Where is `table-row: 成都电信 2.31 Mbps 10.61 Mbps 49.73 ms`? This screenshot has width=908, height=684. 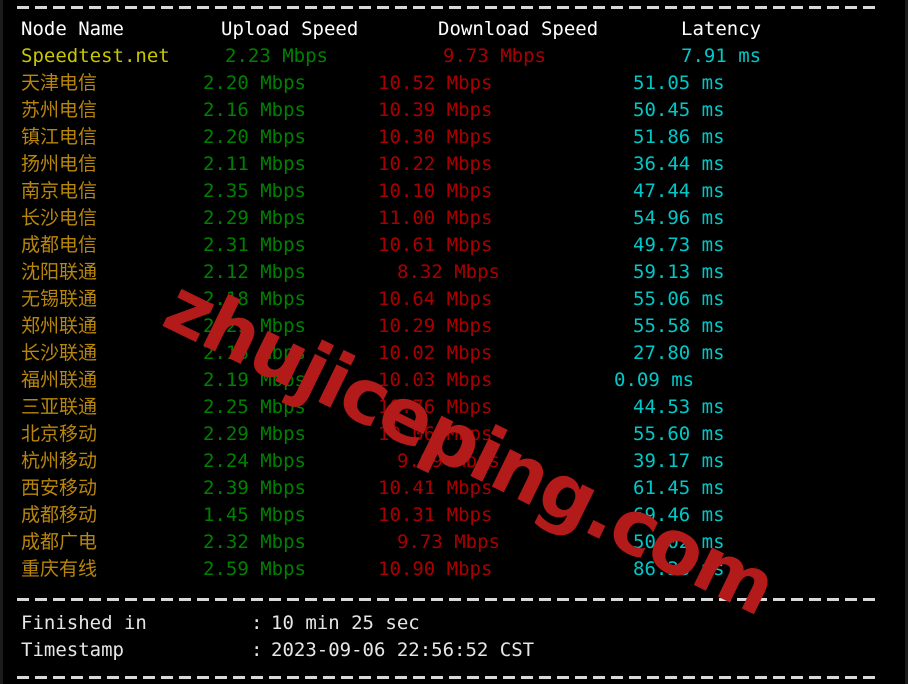 table-row: 成都电信 2.31 Mbps 10.61 Mbps 49.73 ms is located at coordinates (454, 245).